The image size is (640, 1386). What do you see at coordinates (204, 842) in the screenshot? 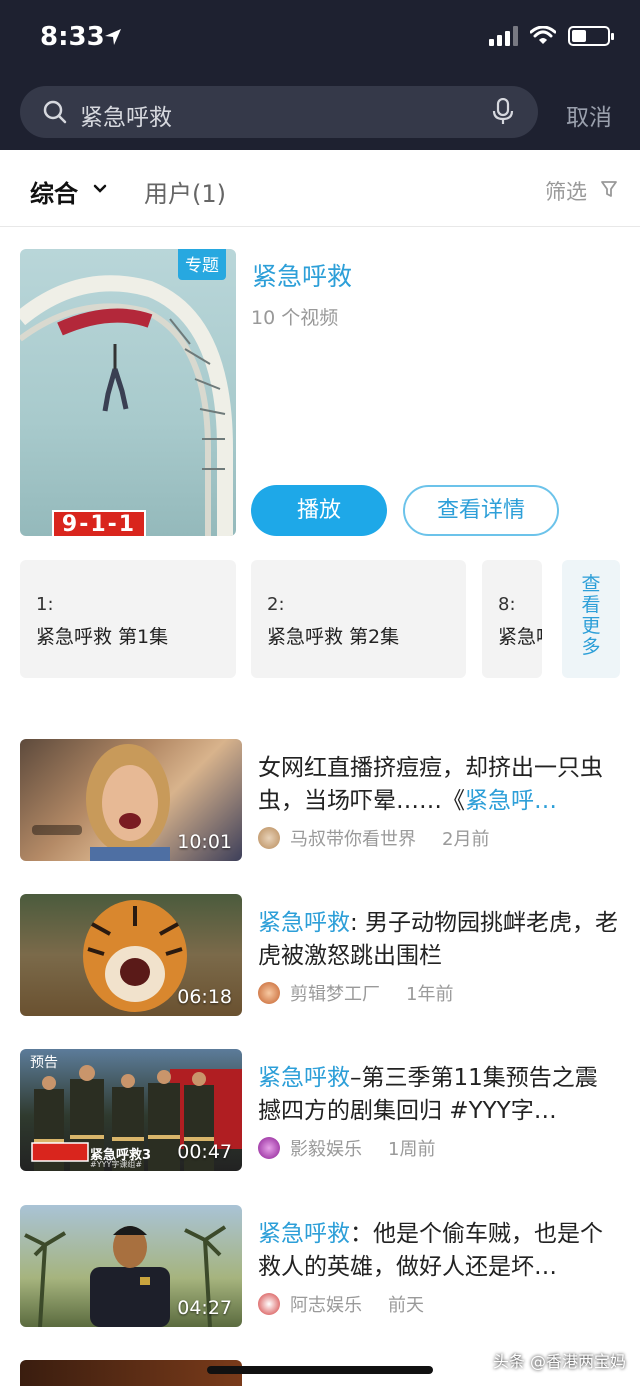
I see `video-duration: 10:01` at bounding box center [204, 842].